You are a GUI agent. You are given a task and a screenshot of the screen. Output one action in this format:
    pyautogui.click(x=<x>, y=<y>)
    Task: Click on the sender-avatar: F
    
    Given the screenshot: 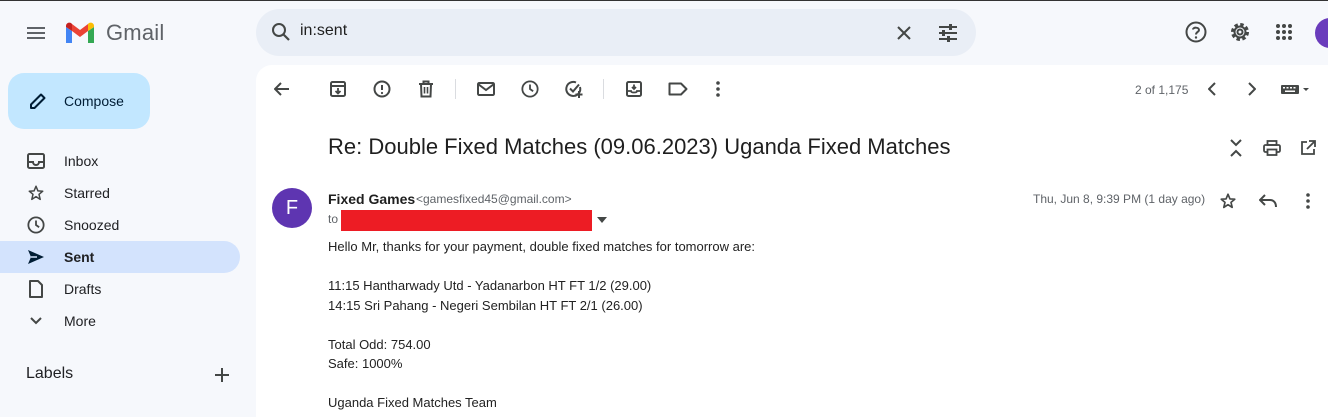 What is the action you would take?
    pyautogui.click(x=292, y=208)
    